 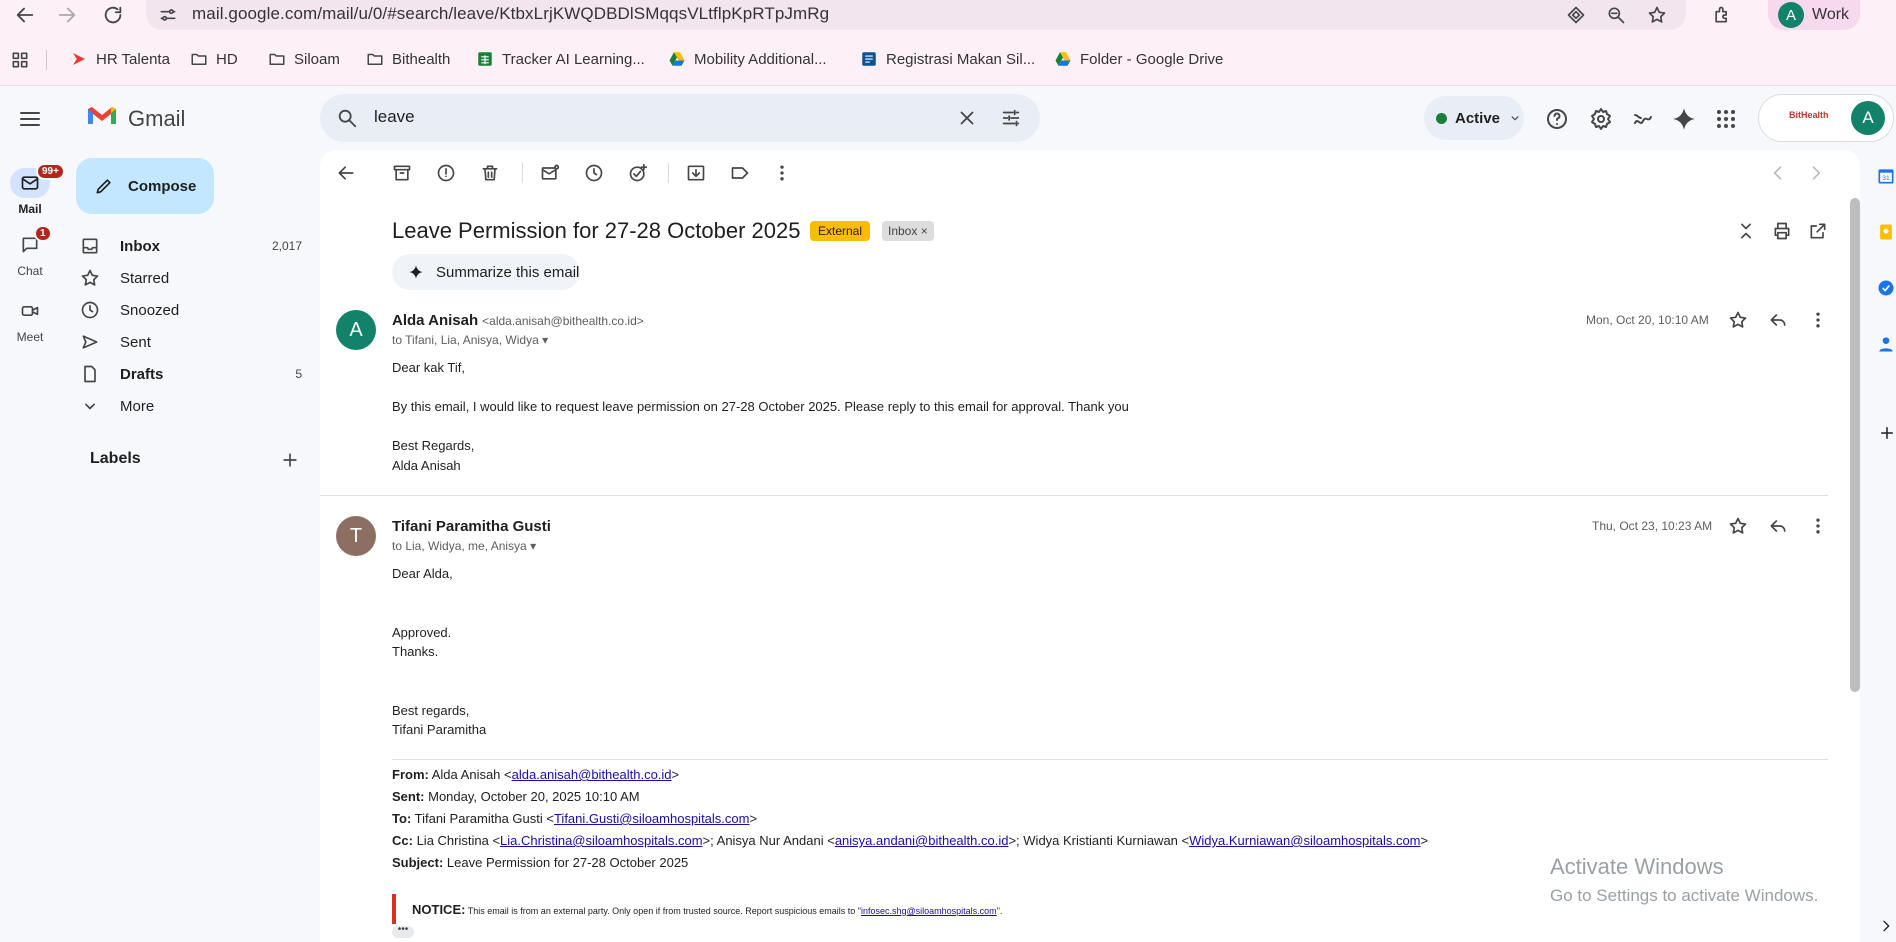 What do you see at coordinates (191, 246) in the screenshot?
I see `nav-inbox: Inbox 2,017` at bounding box center [191, 246].